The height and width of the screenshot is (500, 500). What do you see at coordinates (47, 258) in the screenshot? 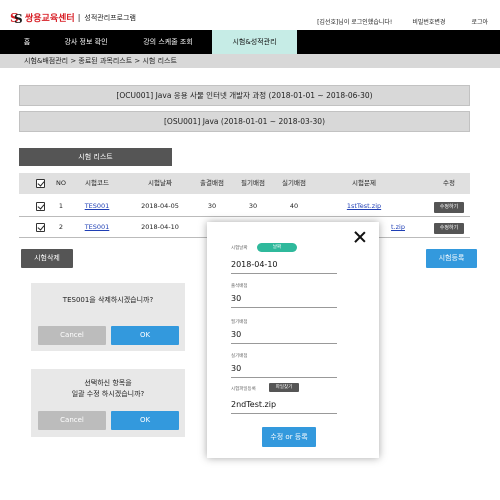
I see `delete-exam-button: 시험삭제` at bounding box center [47, 258].